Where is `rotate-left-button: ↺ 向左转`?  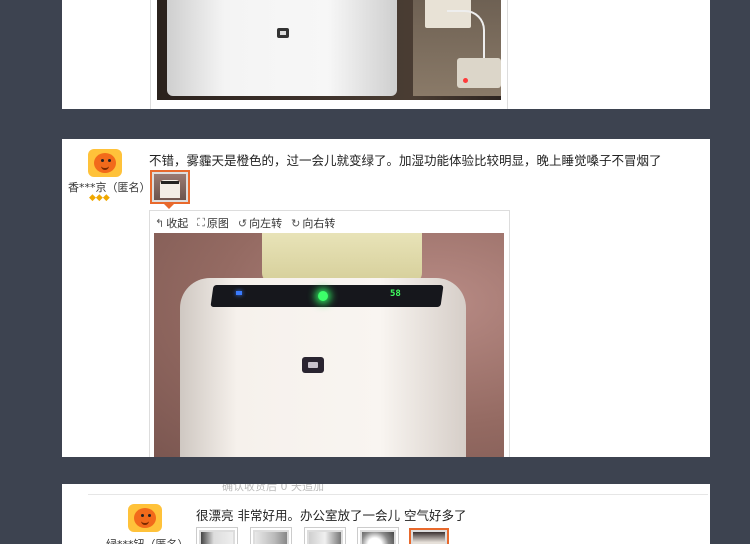 rotate-left-button: ↺ 向左转 is located at coordinates (259, 223).